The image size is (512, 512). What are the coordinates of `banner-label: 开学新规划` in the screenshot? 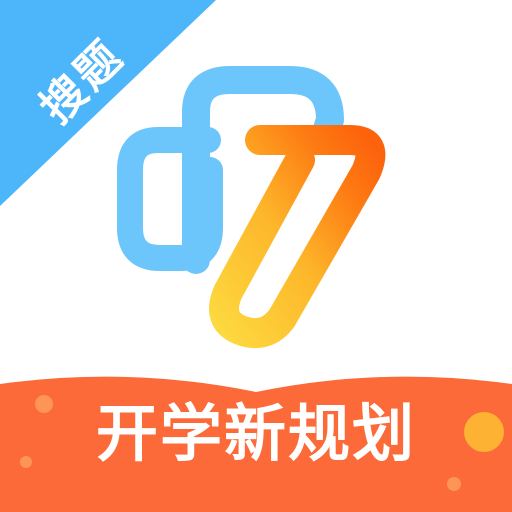 It's located at (255, 433).